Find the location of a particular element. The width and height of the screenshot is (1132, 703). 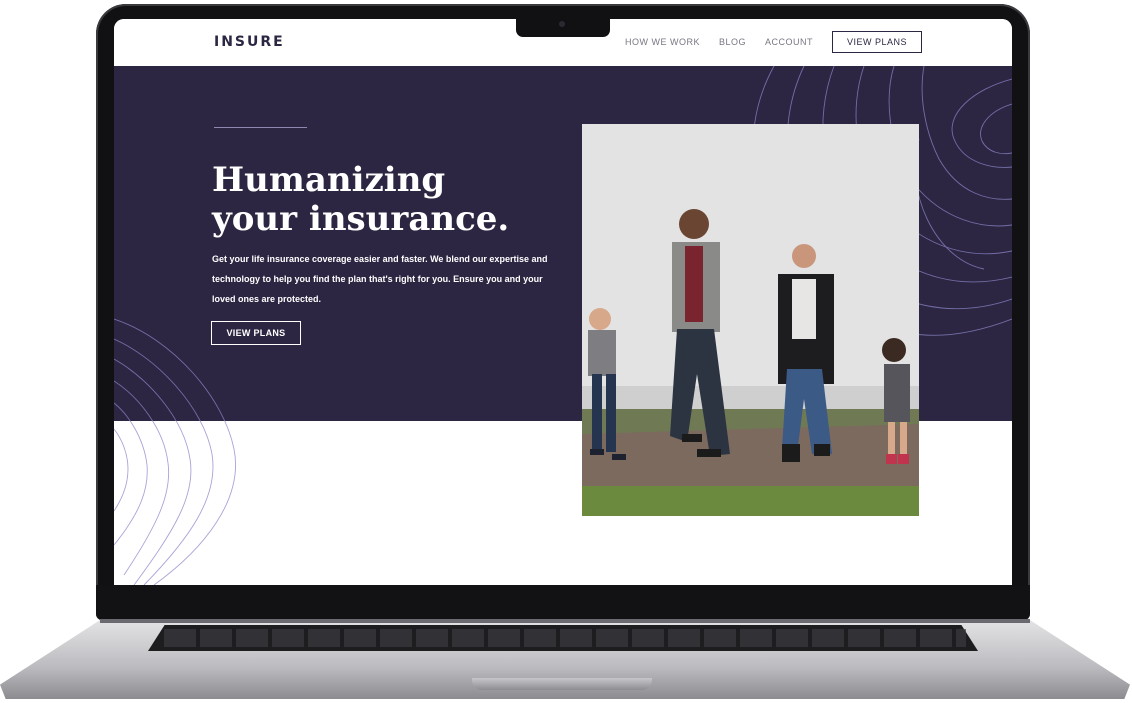

nav-link-blog: BLOG is located at coordinates (732, 42).